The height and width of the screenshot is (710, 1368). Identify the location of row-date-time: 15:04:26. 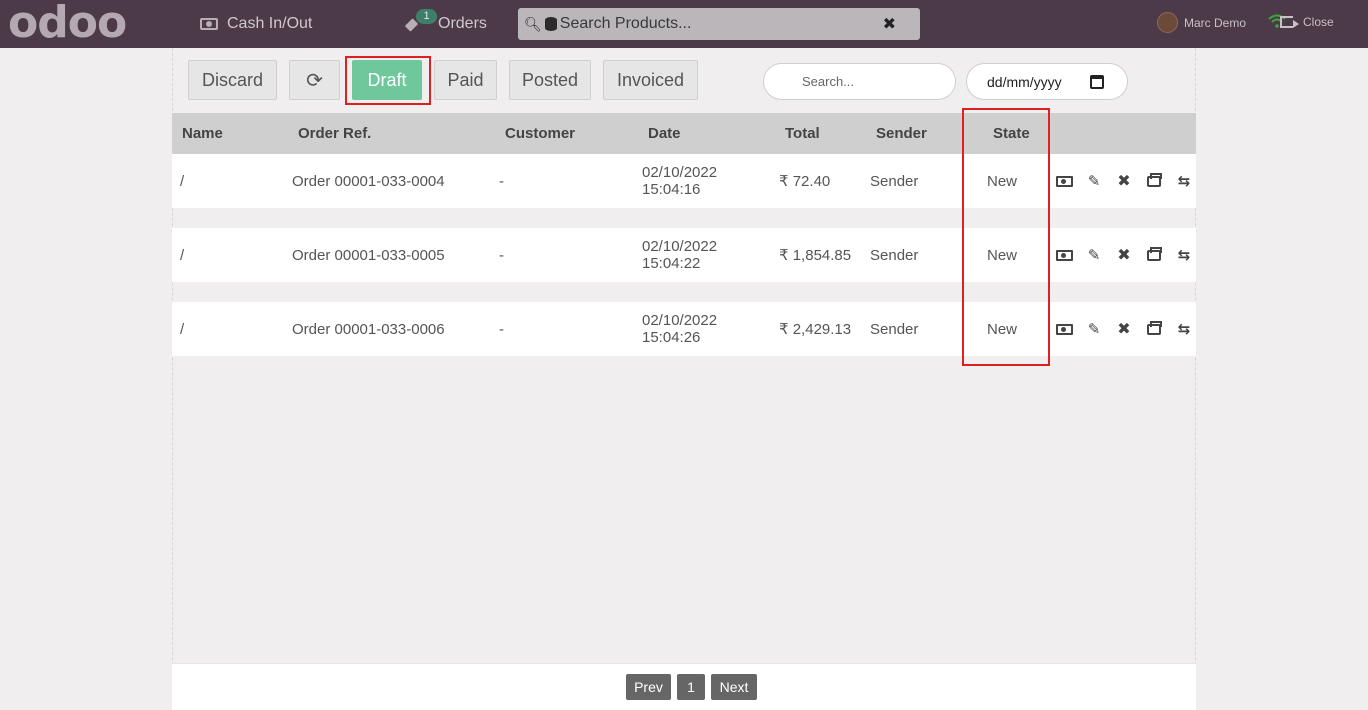
(671, 337).